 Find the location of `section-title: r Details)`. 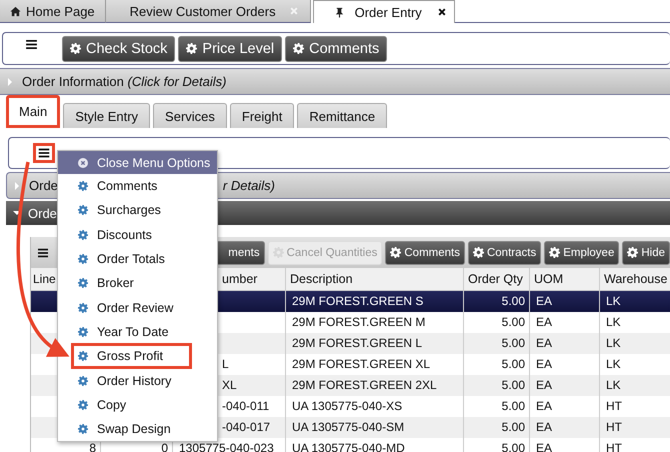

section-title: r Details) is located at coordinates (248, 185).